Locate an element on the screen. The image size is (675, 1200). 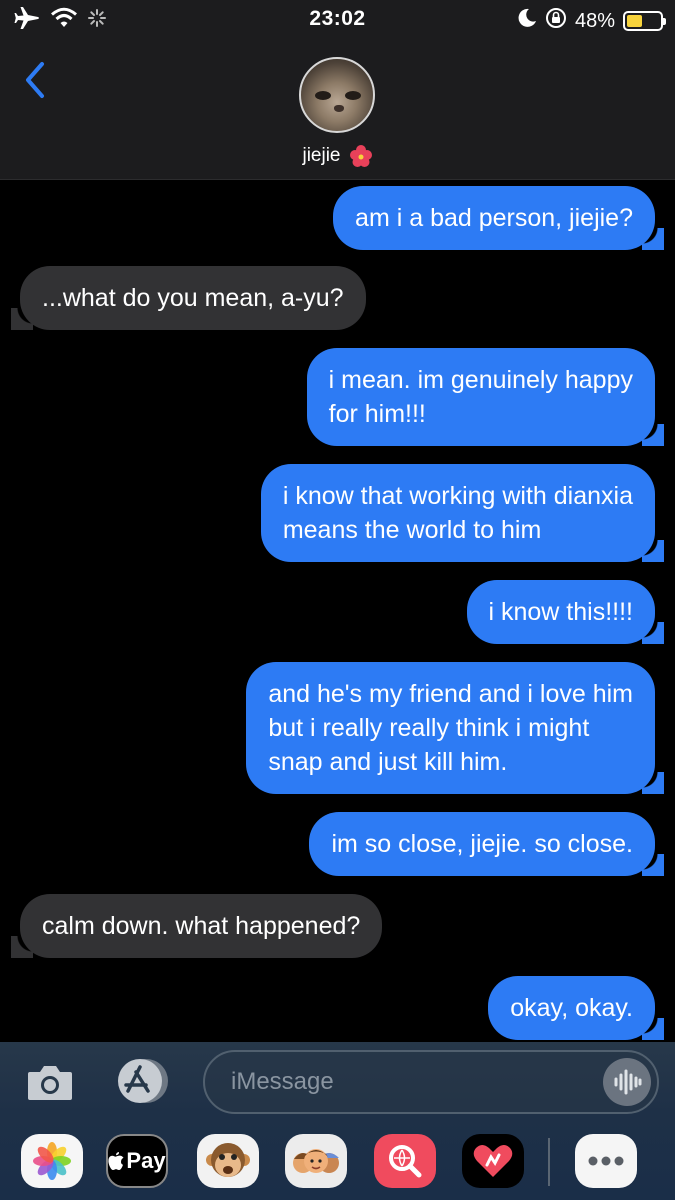
message-text-line: means the world to him is located at coordinates (412, 530).